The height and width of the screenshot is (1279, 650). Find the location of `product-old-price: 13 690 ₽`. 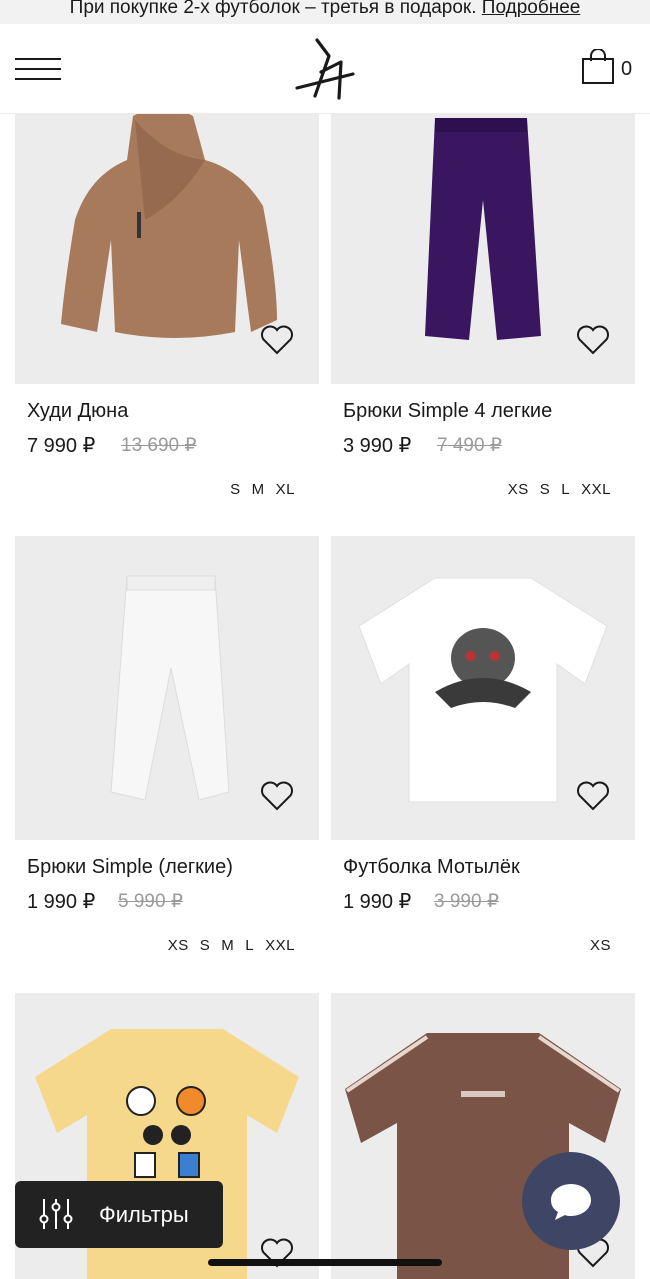

product-old-price: 13 690 ₽ is located at coordinates (159, 445).